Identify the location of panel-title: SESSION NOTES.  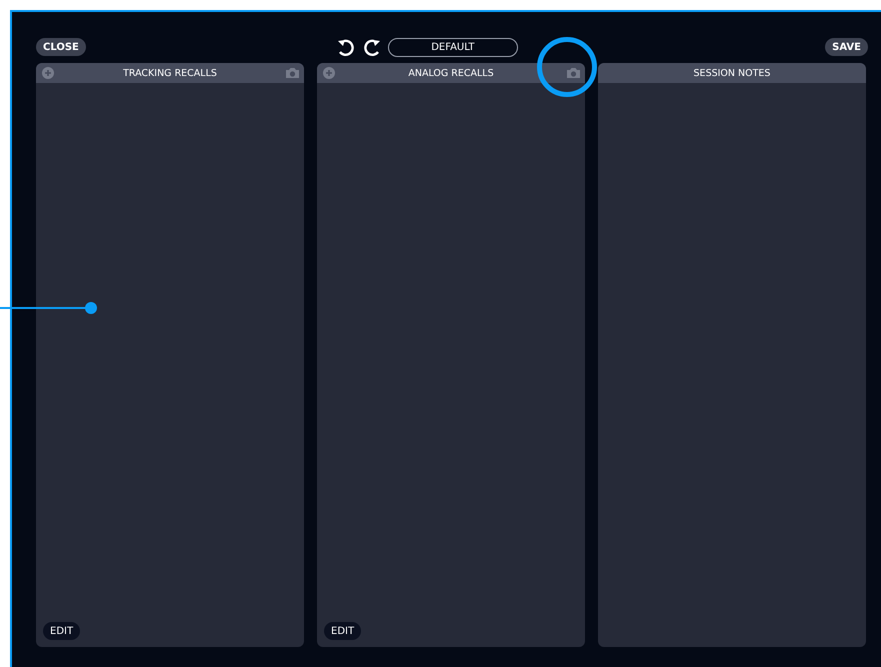
(732, 73).